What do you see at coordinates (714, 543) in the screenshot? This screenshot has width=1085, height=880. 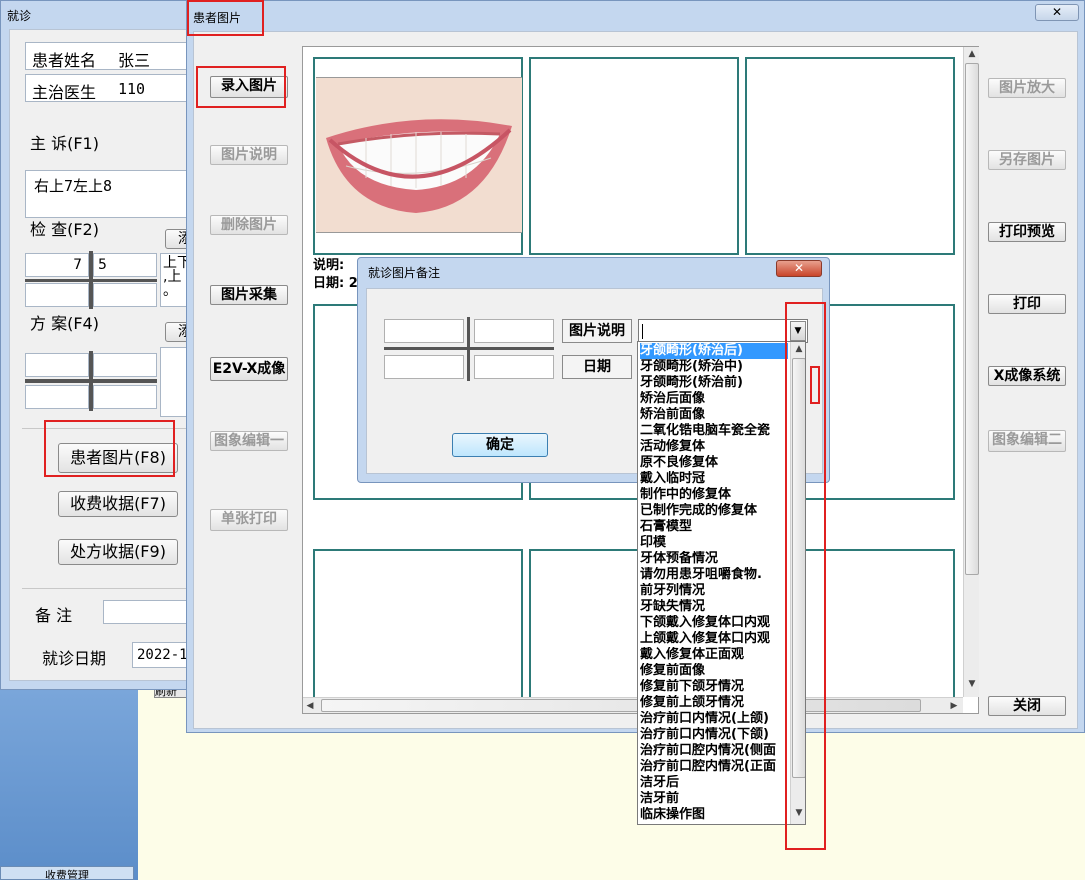 I see `dropdown-option: 印模` at bounding box center [714, 543].